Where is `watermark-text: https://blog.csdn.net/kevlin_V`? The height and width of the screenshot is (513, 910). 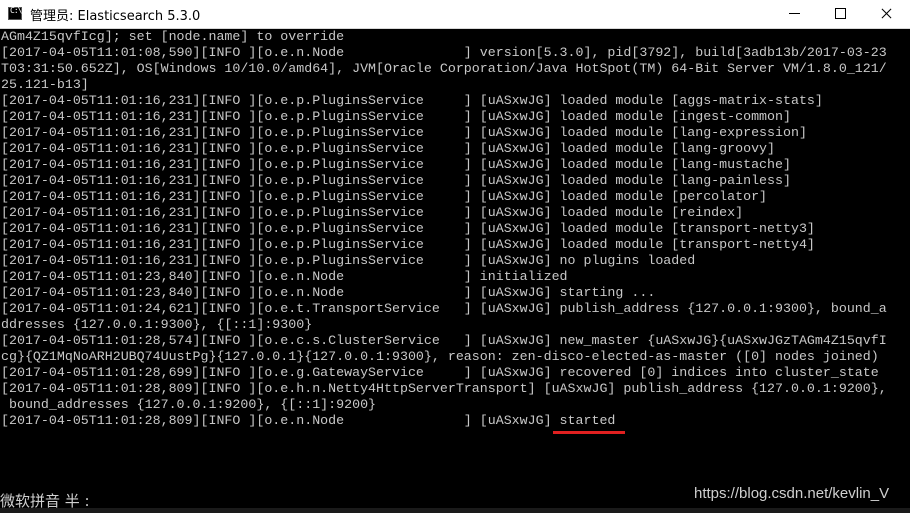
watermark-text: https://blog.csdn.net/kevlin_V is located at coordinates (792, 493).